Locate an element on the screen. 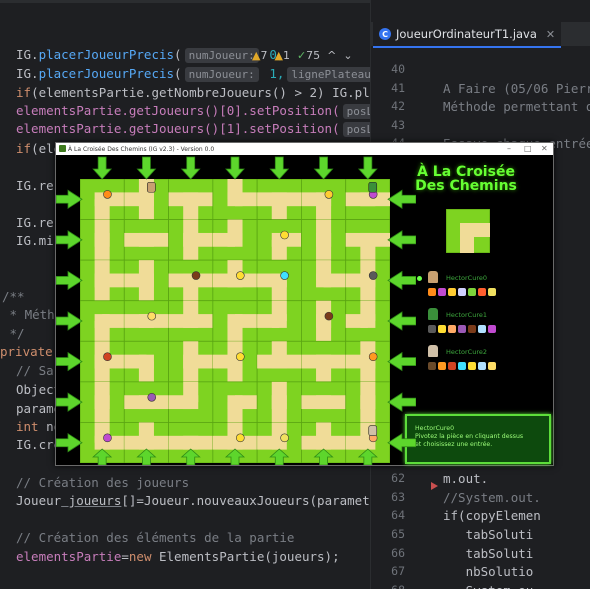 The image size is (590, 589). next-tile is located at coordinates (468, 231).